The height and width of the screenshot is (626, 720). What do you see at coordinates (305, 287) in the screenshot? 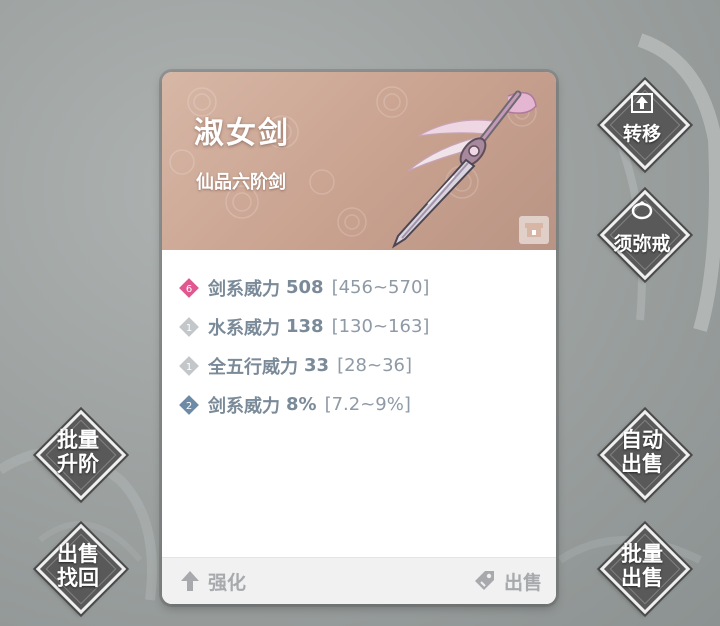
I see `stat-value: 508` at bounding box center [305, 287].